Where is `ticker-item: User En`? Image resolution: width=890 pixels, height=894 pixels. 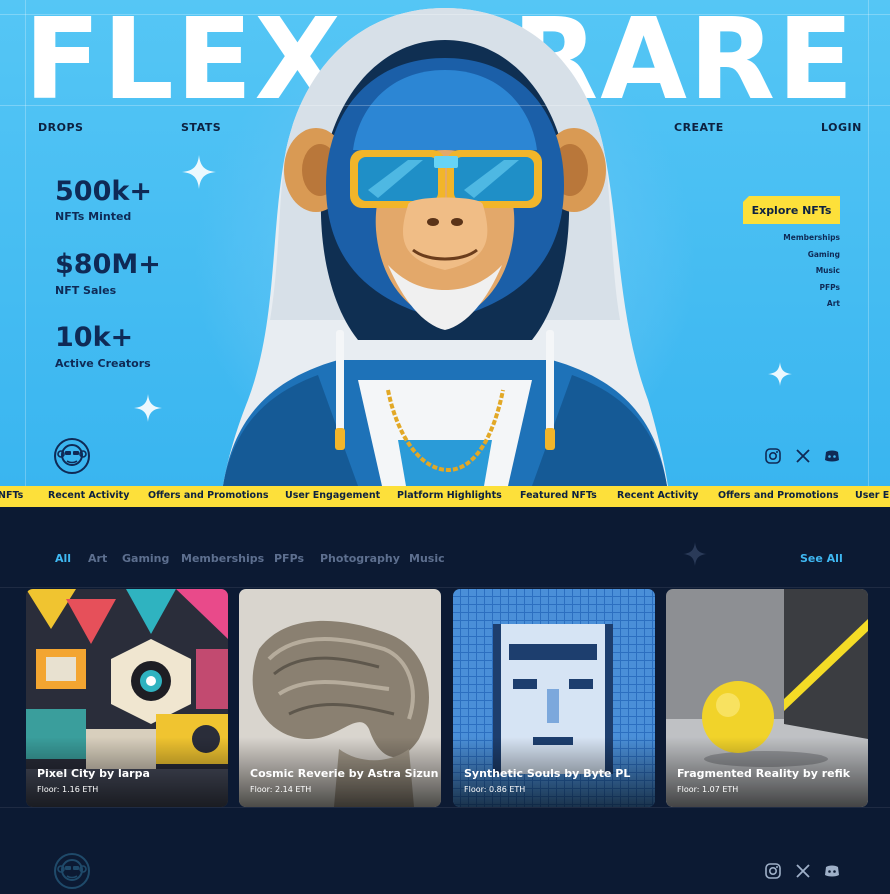
ticker-item: User En is located at coordinates (872, 495).